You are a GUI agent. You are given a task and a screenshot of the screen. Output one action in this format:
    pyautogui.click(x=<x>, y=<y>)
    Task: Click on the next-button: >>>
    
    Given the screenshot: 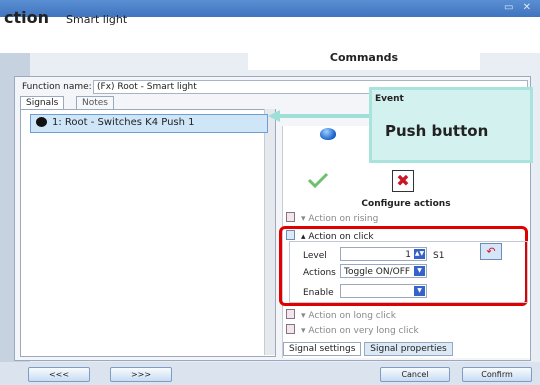 What is the action you would take?
    pyautogui.click(x=141, y=374)
    